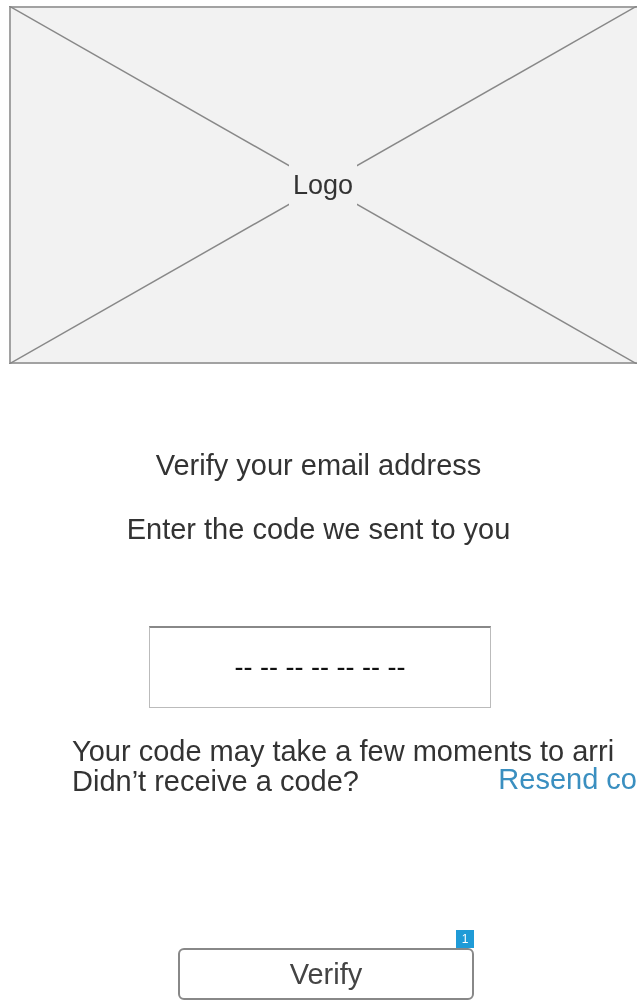 The image size is (637, 1003). What do you see at coordinates (318, 465) in the screenshot?
I see `heading: Verify your email address` at bounding box center [318, 465].